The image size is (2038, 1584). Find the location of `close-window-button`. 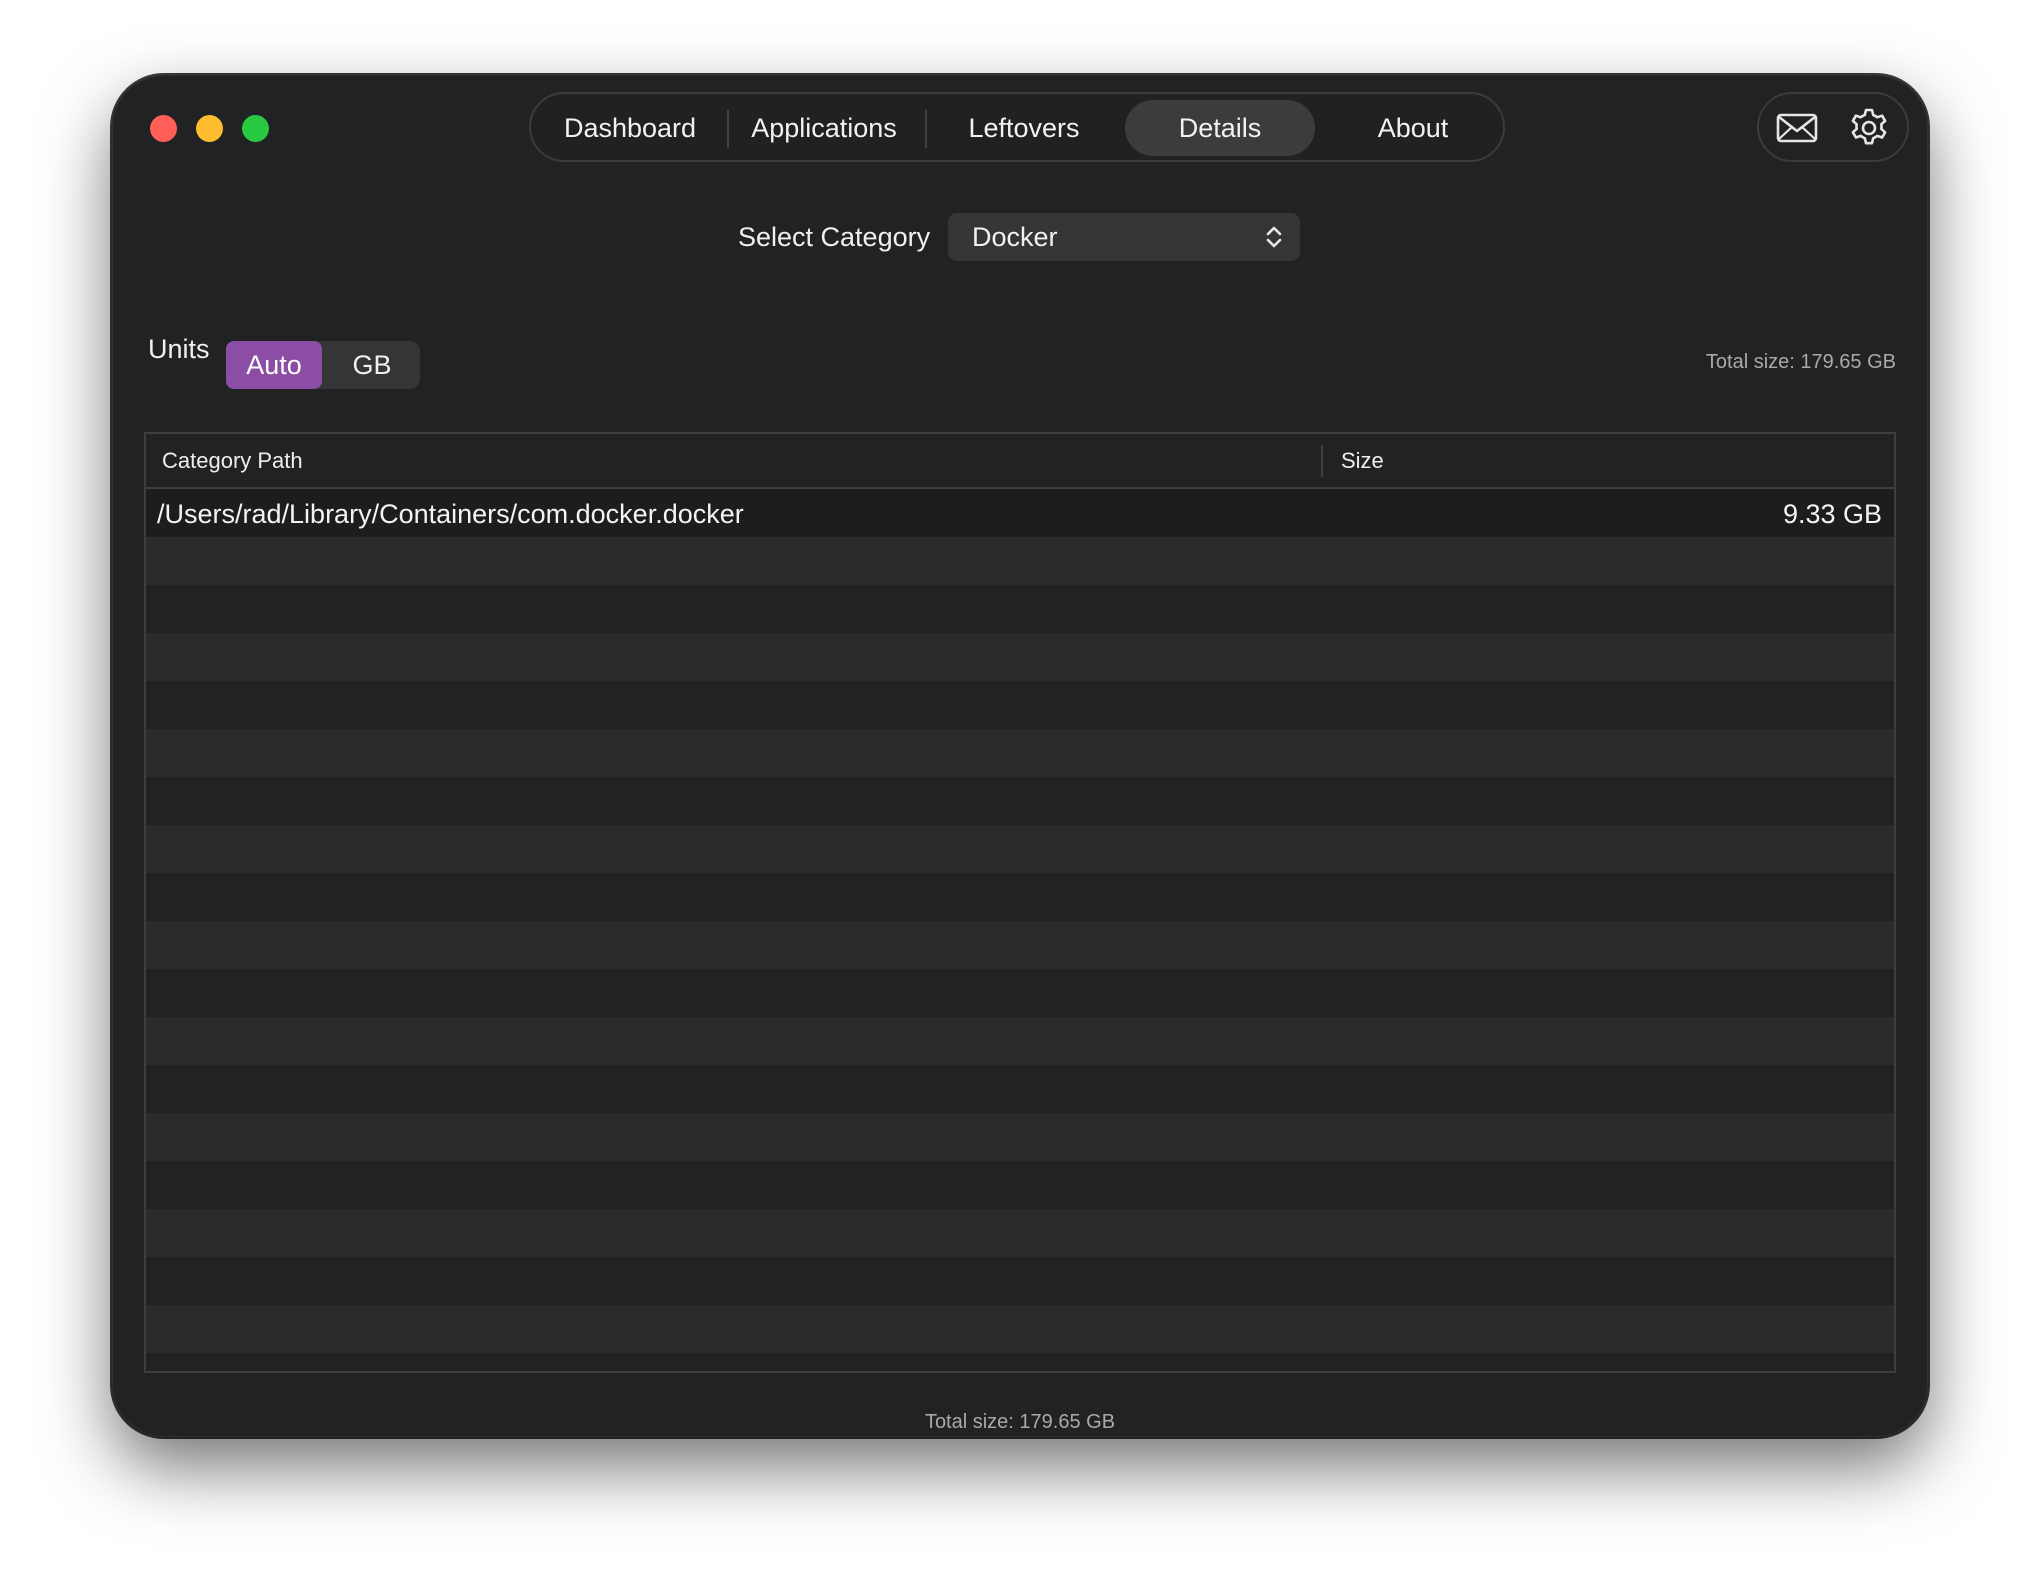

close-window-button is located at coordinates (163, 128).